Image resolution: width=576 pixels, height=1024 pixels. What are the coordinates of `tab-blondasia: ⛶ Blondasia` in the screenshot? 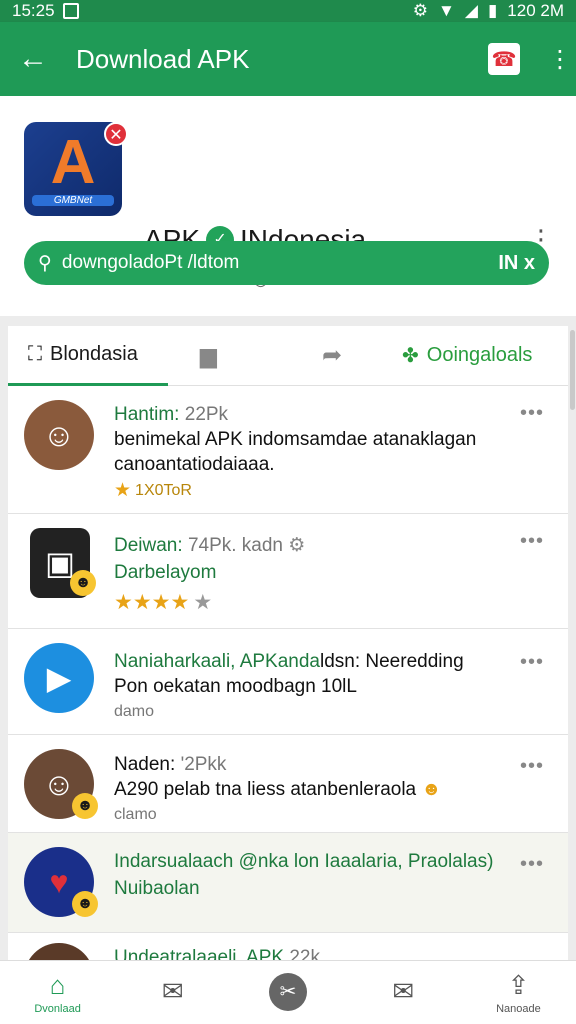 It's located at (88, 356).